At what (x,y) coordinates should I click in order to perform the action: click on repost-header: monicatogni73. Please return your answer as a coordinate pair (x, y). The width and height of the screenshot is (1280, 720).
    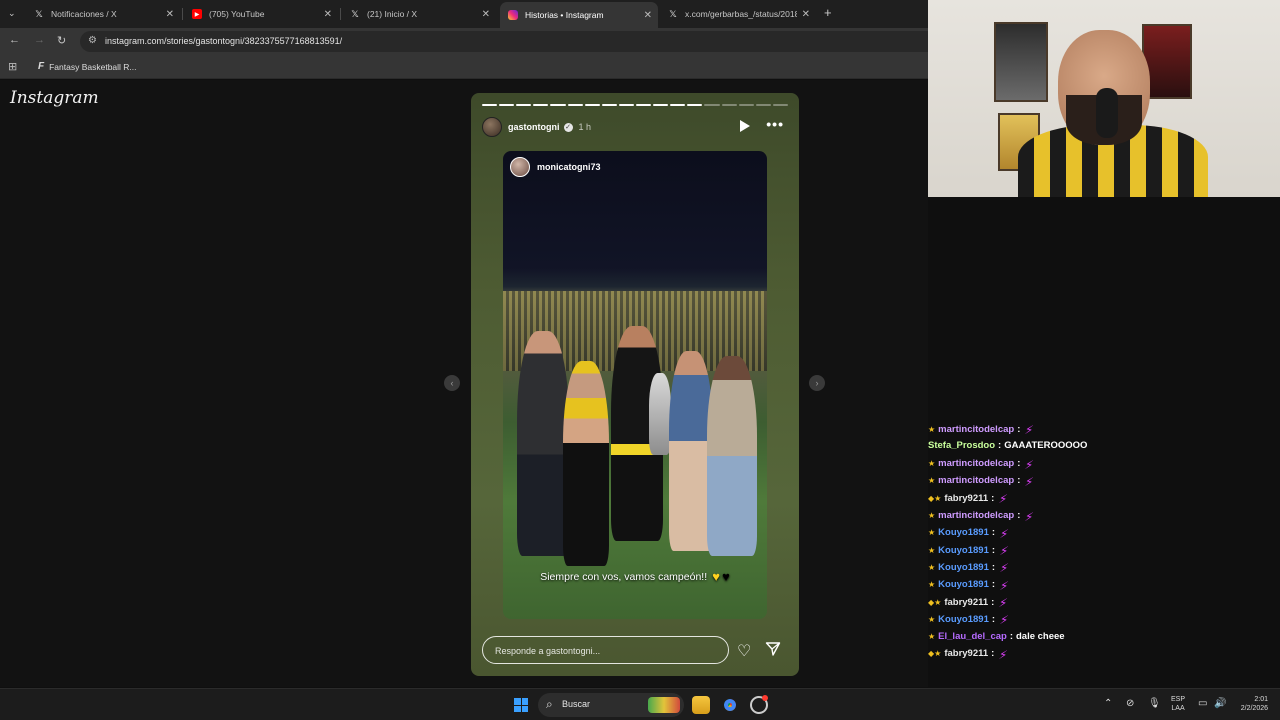
    Looking at the image, I should click on (555, 167).